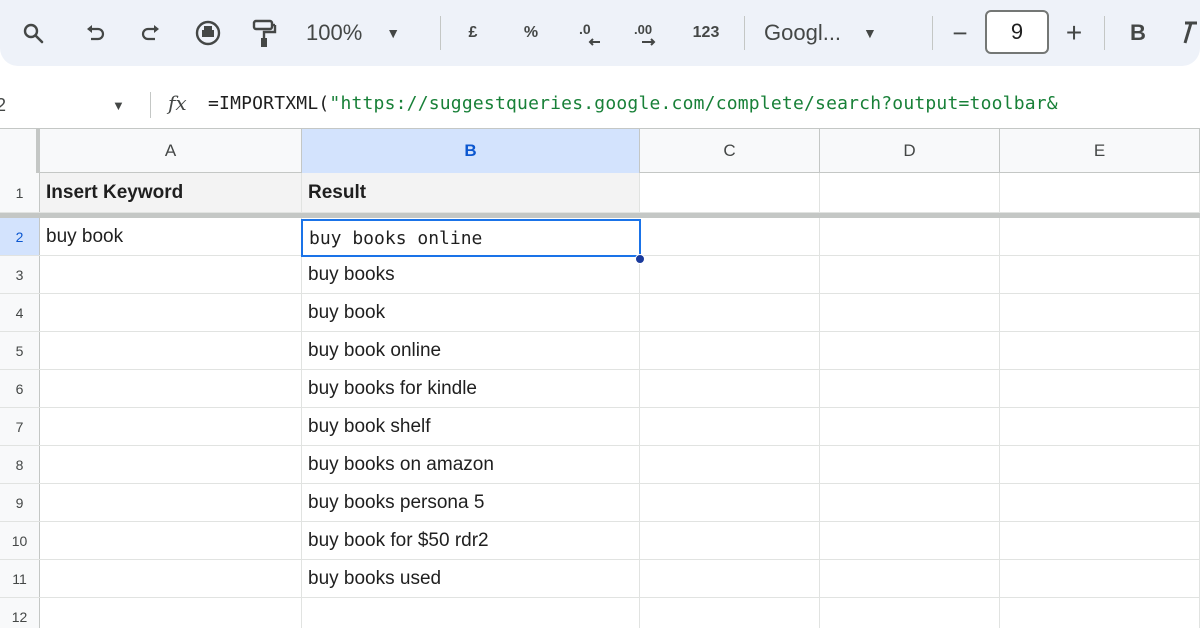  I want to click on header-cell-result: Result, so click(471, 192).